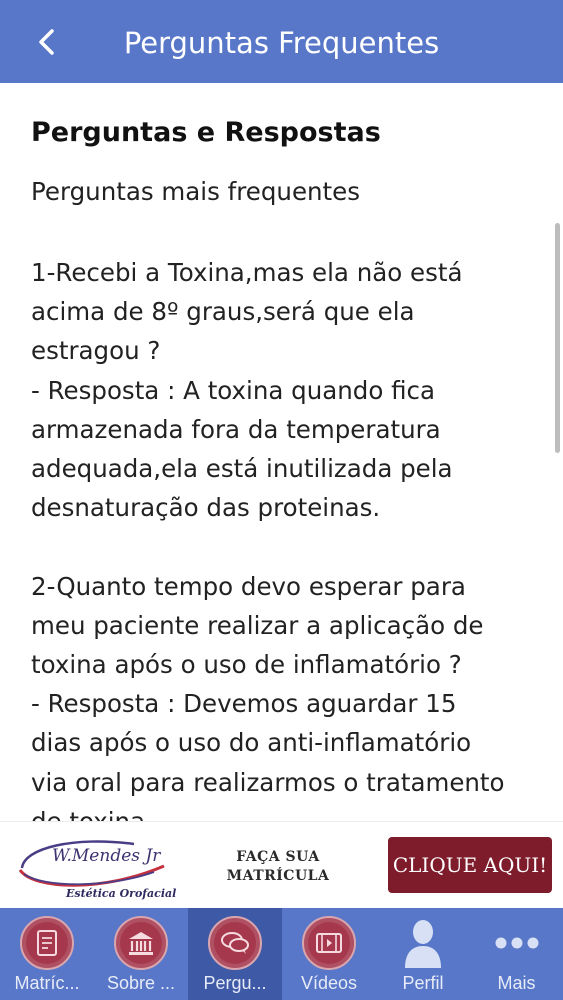 The image size is (563, 1000). I want to click on faq-line: meu paciente realizar a aplicação de, so click(257, 625).